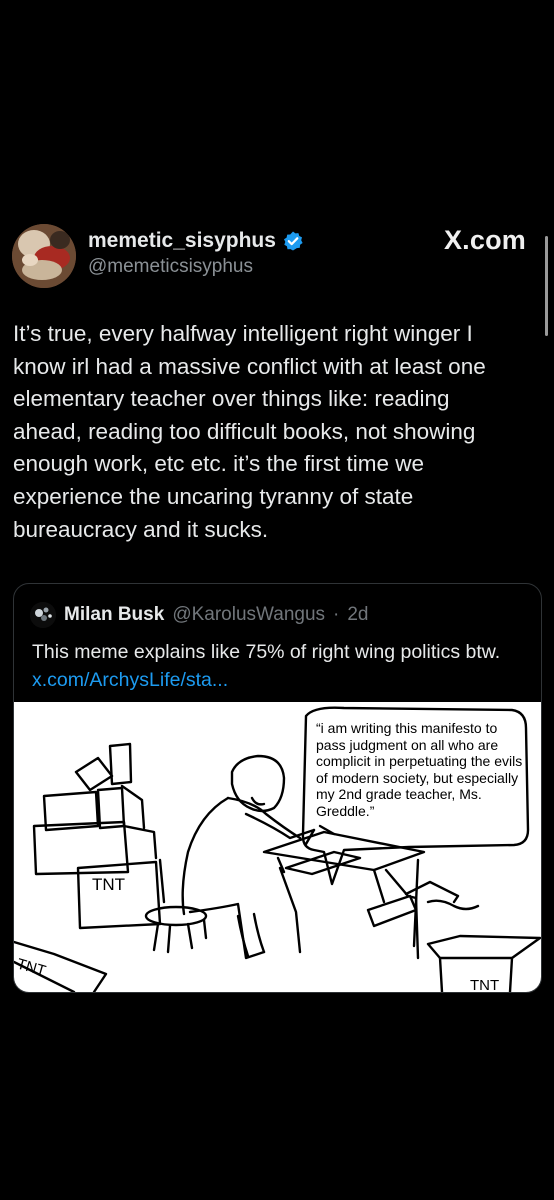 This screenshot has width=554, height=1200. What do you see at coordinates (170, 267) in the screenshot?
I see `author-handle: @memeticsisyphus` at bounding box center [170, 267].